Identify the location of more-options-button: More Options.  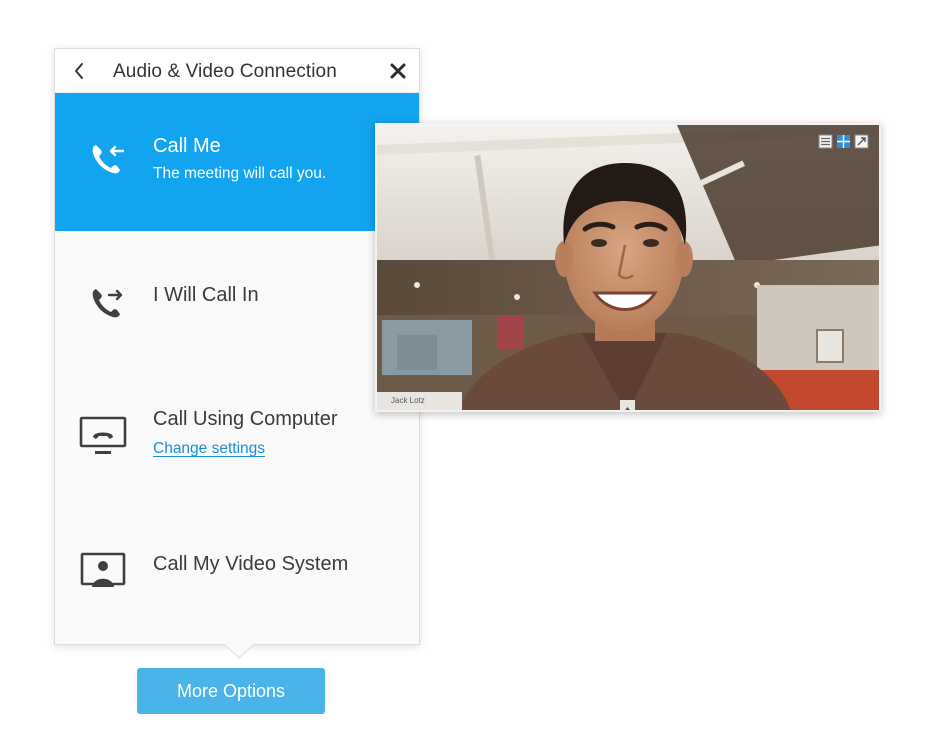
(231, 691).